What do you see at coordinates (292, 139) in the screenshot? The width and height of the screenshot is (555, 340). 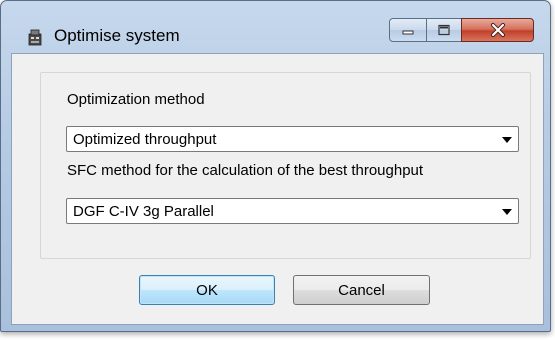 I see `optimization-method-dropdown: Optimized throughput` at bounding box center [292, 139].